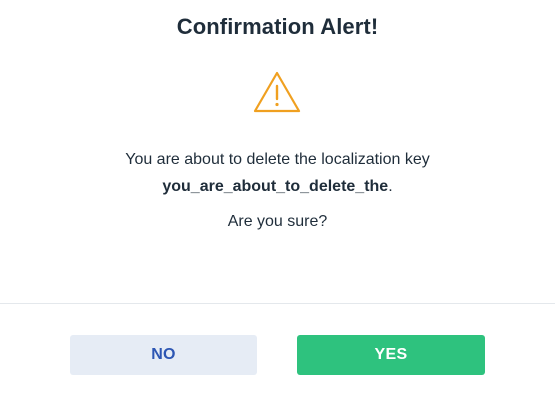 The width and height of the screenshot is (555, 403). Describe the element at coordinates (391, 355) in the screenshot. I see `yes-button: YES` at that location.